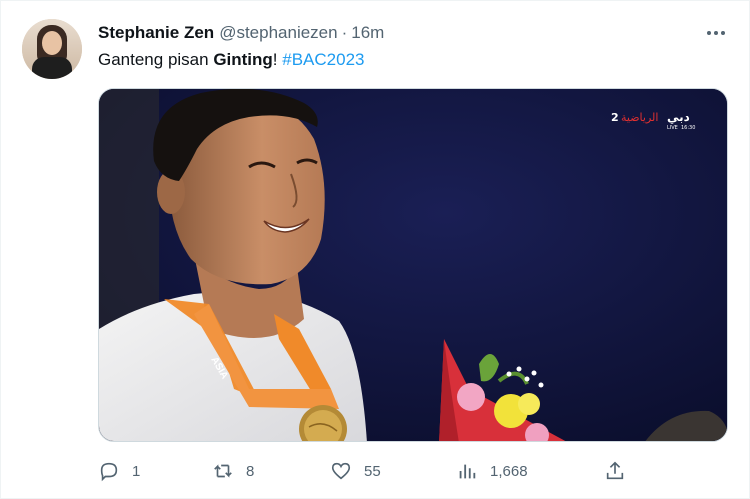 The width and height of the screenshot is (750, 499). I want to click on retweet-button: 8, so click(233, 471).